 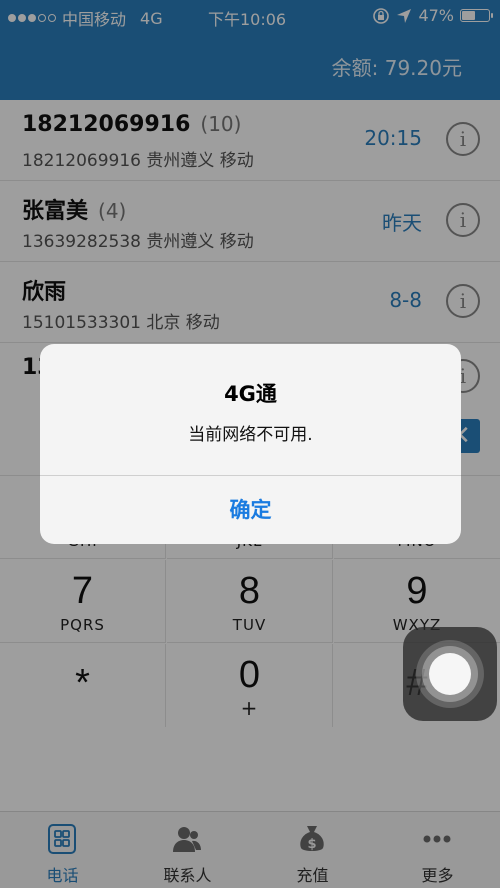 I want to click on alert-message: 当前网络不可用., so click(x=250, y=435).